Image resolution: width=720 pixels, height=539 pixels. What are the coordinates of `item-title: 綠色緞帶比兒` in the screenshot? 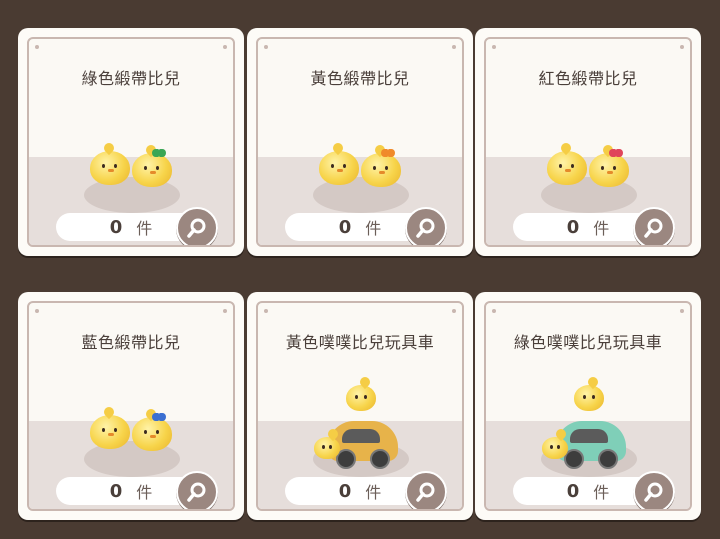 It's located at (131, 78).